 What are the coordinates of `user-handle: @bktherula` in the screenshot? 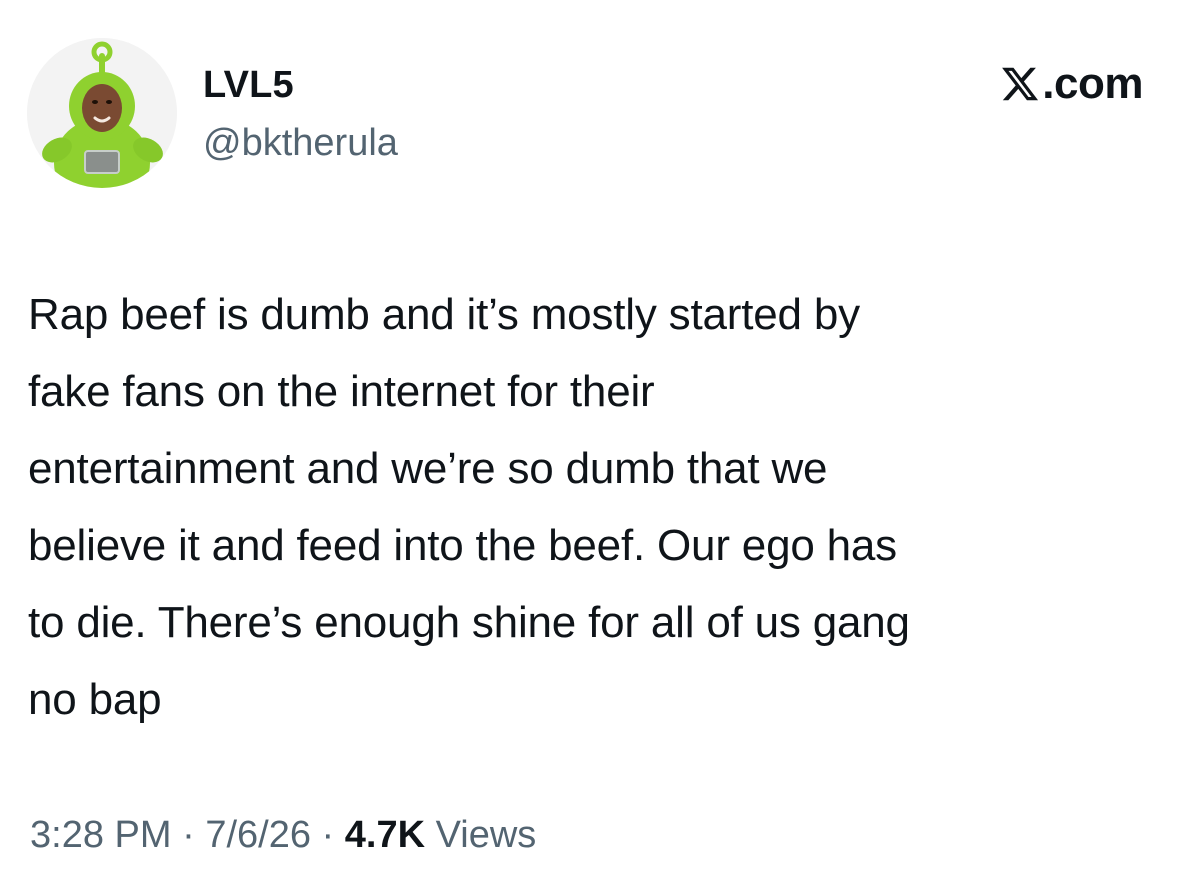 It's located at (300, 143).